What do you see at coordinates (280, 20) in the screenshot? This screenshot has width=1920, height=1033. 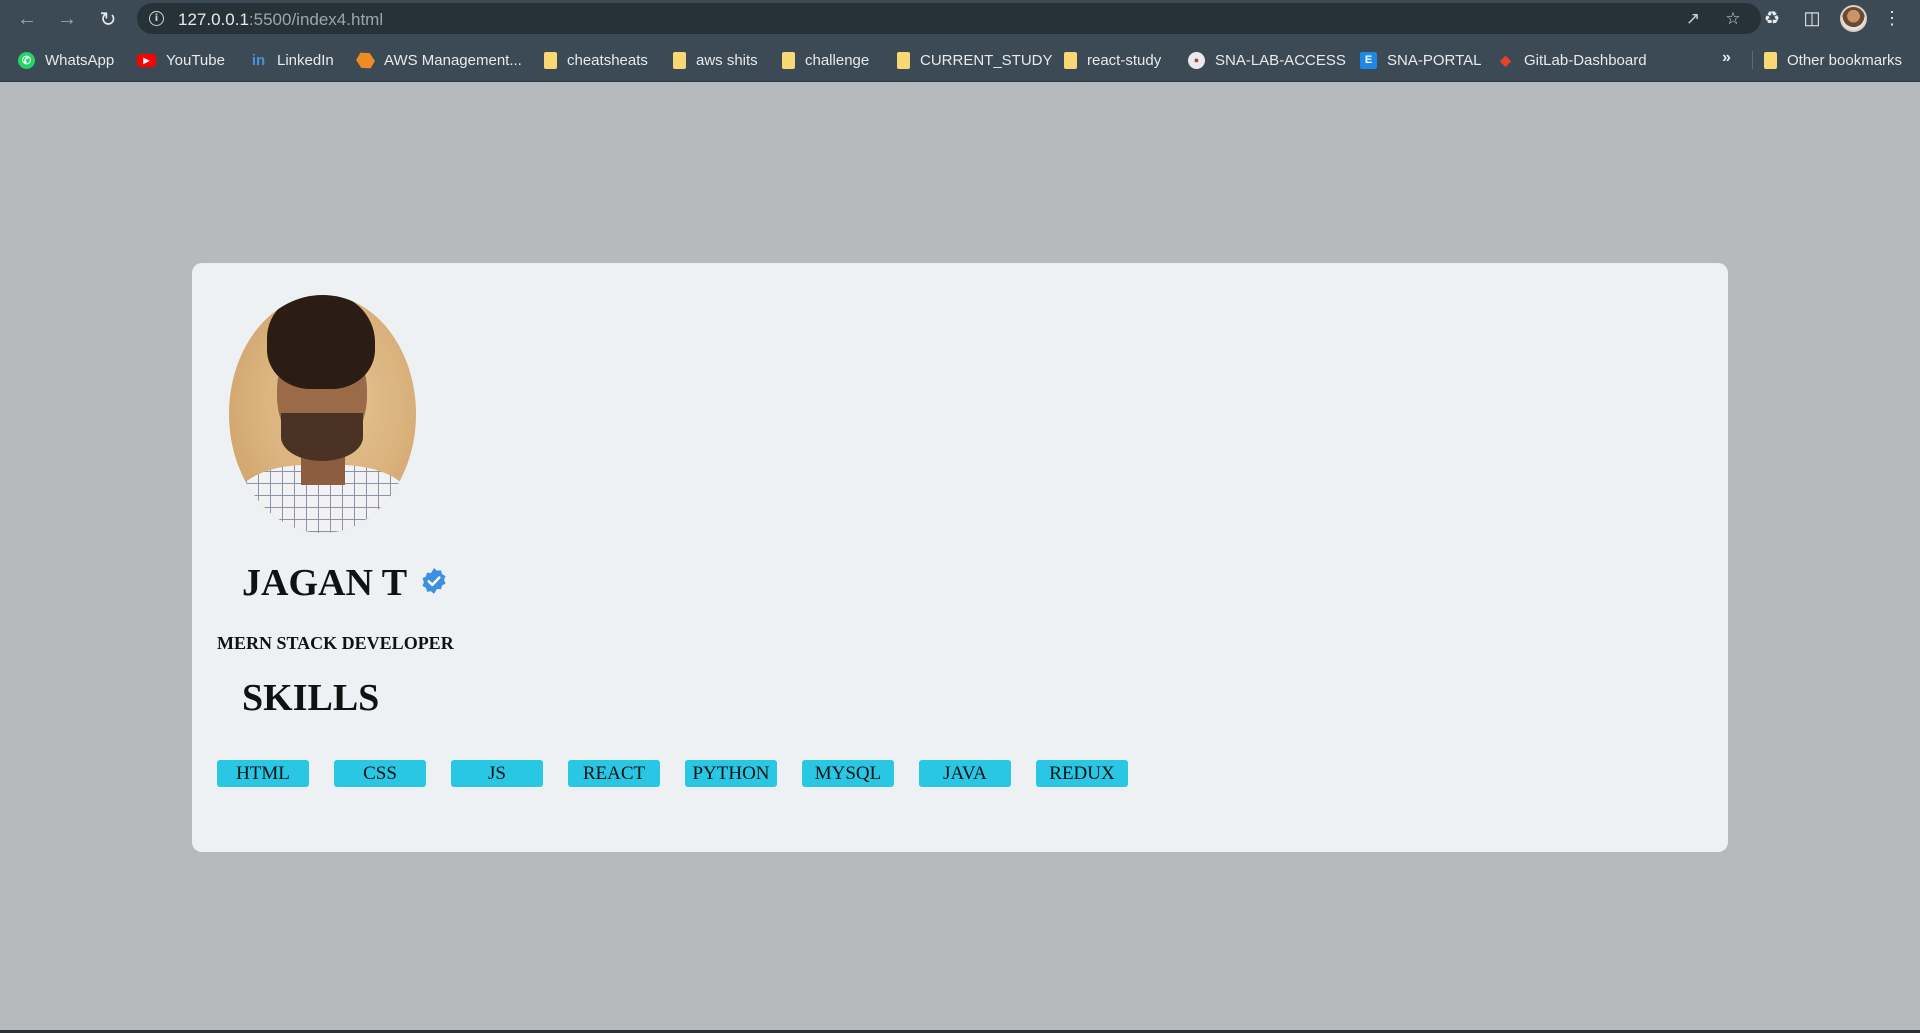 I see `url-text: 127.0.0.1:5500/index4.html` at bounding box center [280, 20].